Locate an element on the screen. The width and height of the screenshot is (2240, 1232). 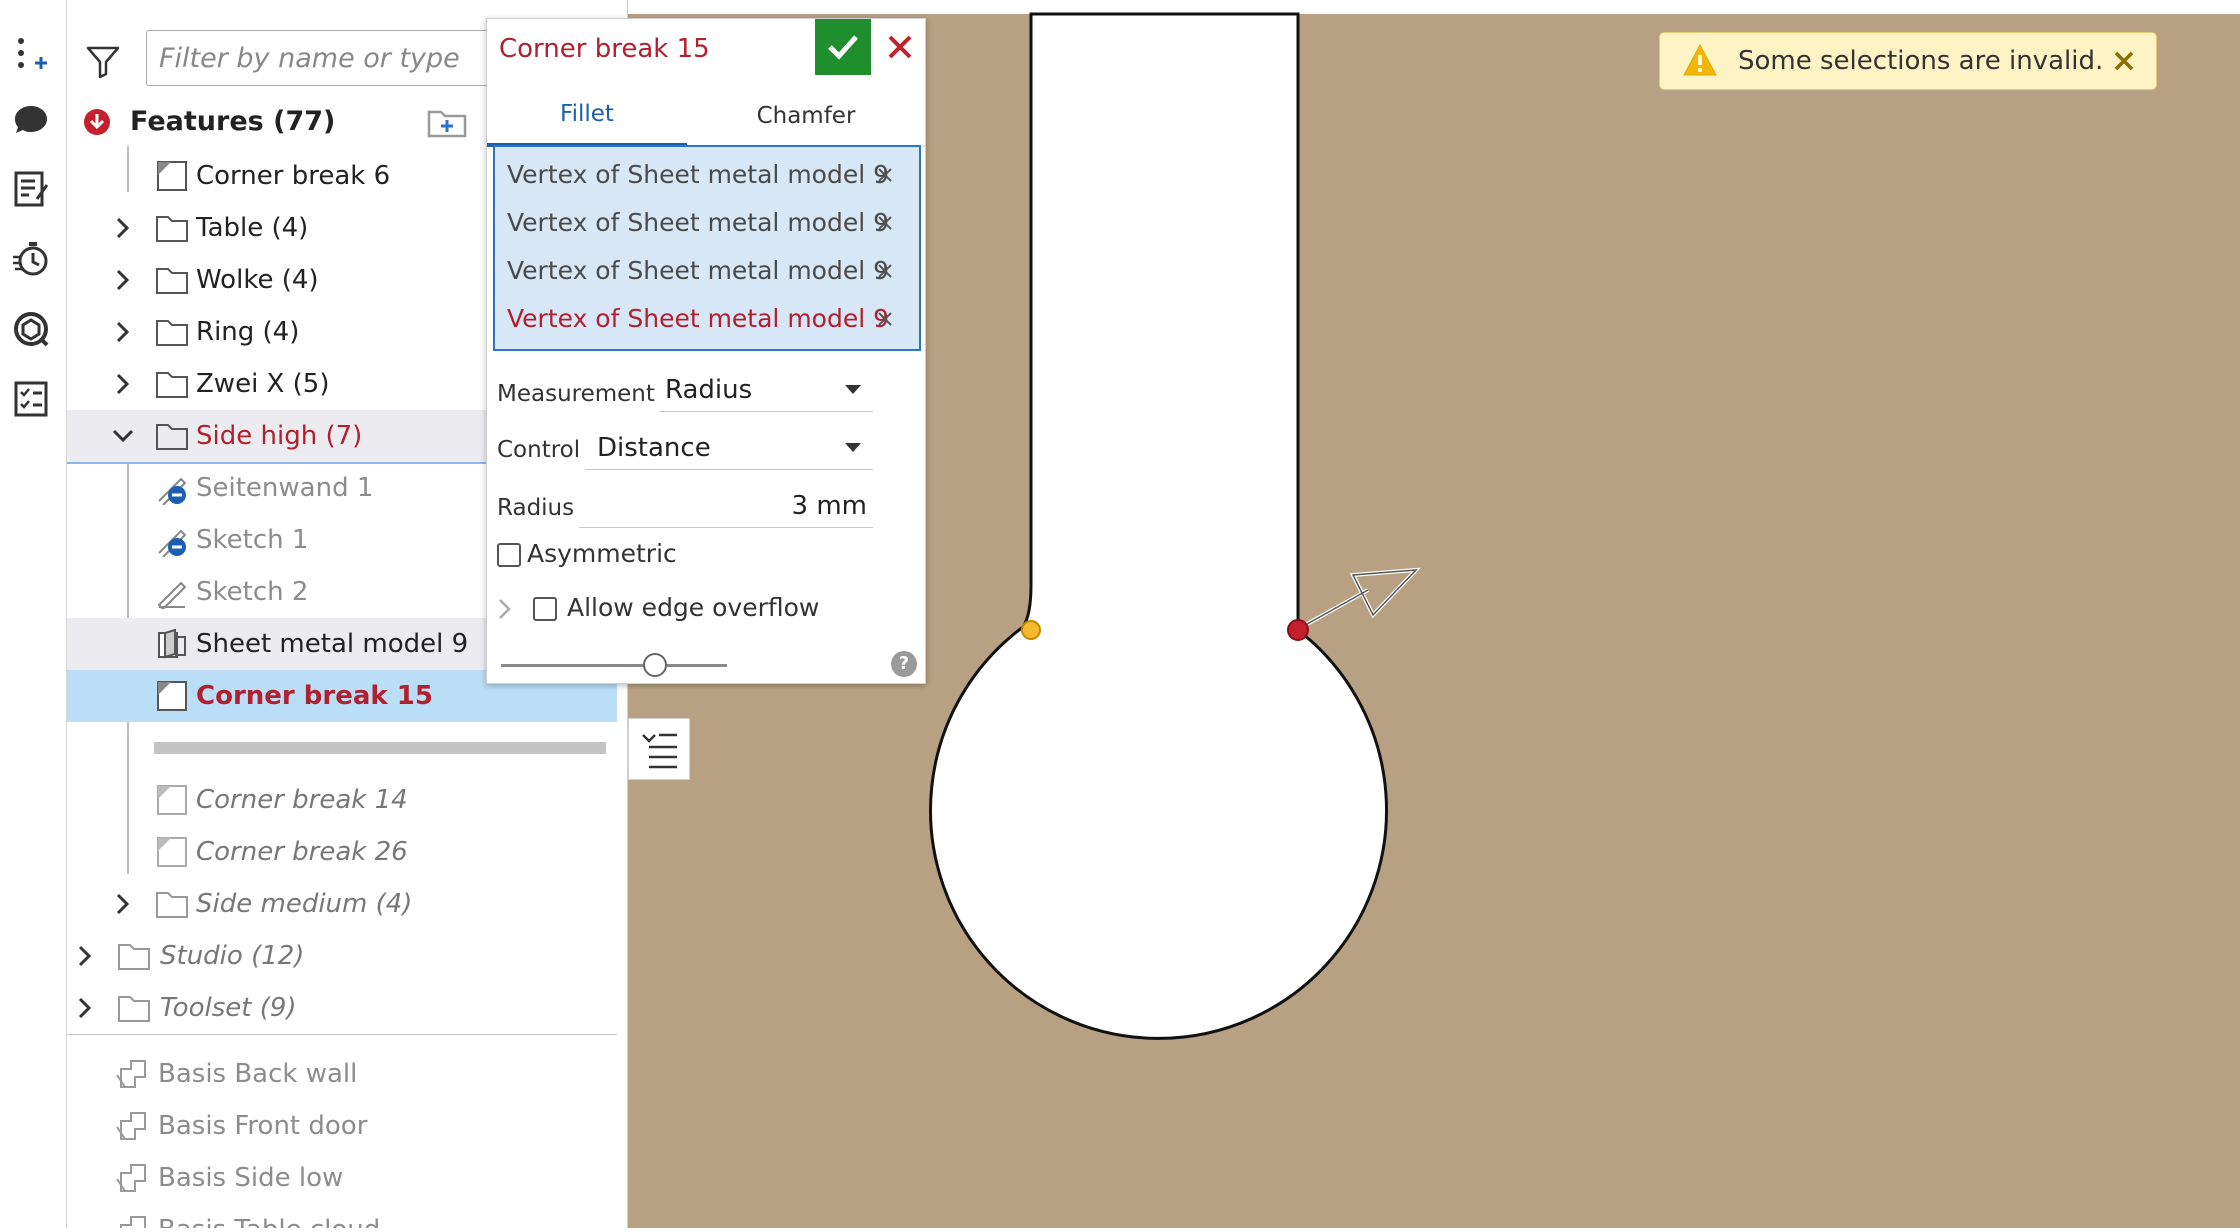
asymmetric-checkbox is located at coordinates (509, 555).